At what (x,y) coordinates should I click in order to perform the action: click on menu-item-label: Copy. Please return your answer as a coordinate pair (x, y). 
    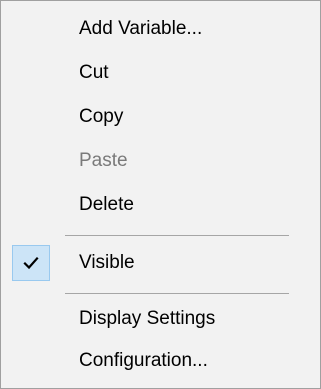
    Looking at the image, I should click on (101, 116).